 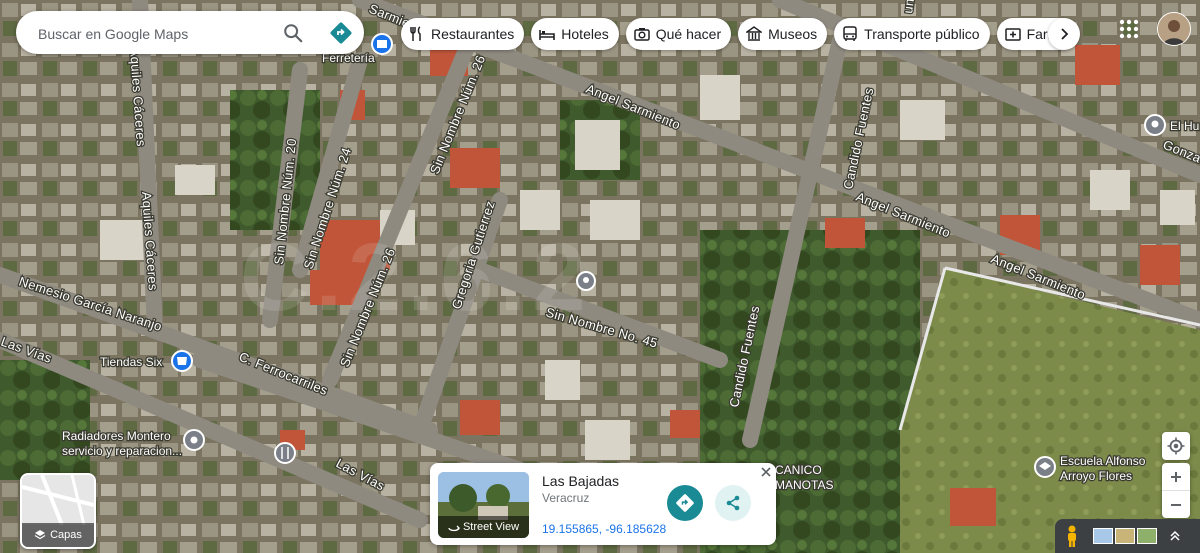 What do you see at coordinates (153, 33) in the screenshot?
I see `search-input` at bounding box center [153, 33].